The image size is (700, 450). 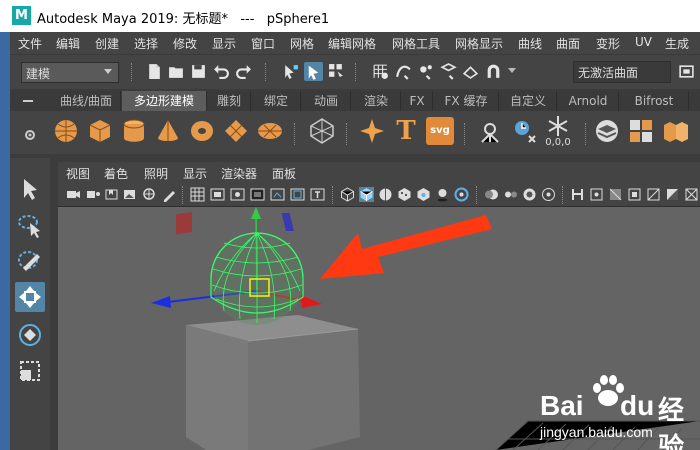 I want to click on type-tool-icon: T, so click(x=406, y=131).